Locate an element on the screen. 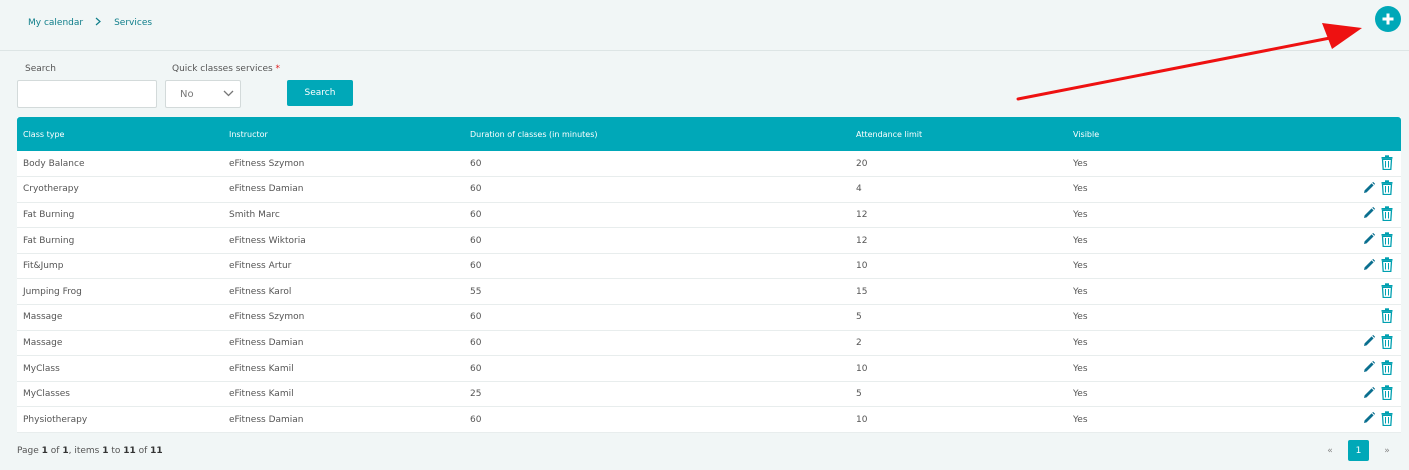 The image size is (1409, 470). table-row: Fat Burning eFitness Wiktoria 60 12 Yes is located at coordinates (709, 241).